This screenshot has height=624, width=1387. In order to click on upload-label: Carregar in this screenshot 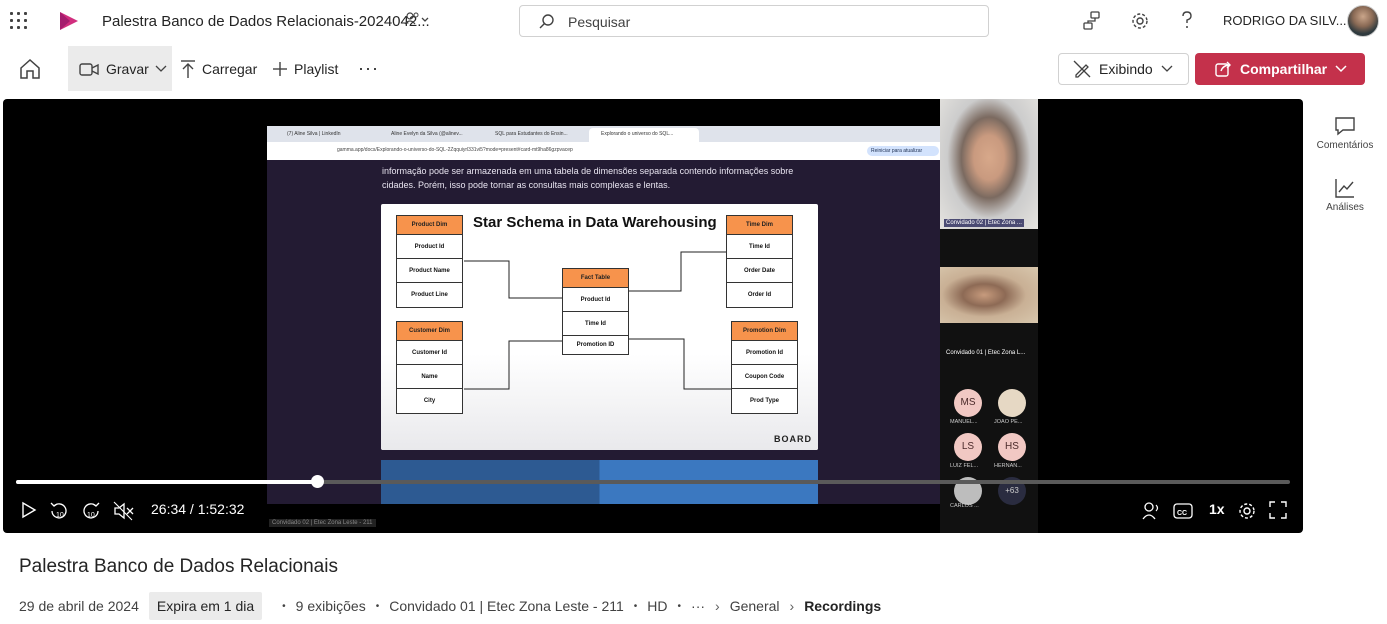, I will do `click(230, 68)`.